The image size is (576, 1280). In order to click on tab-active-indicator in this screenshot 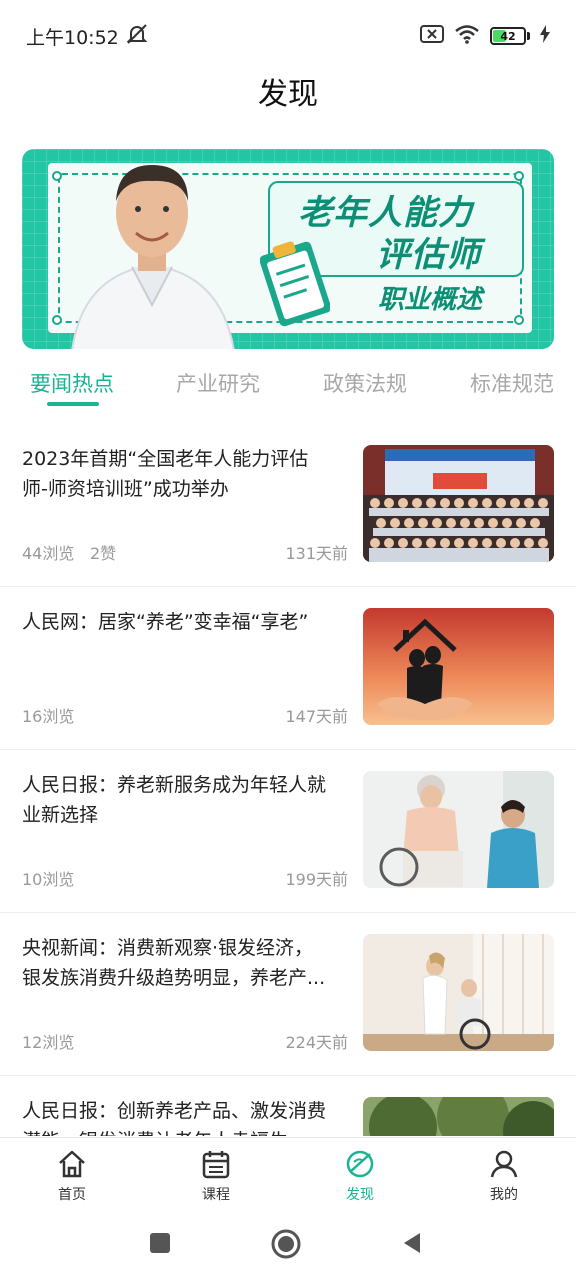, I will do `click(73, 404)`.